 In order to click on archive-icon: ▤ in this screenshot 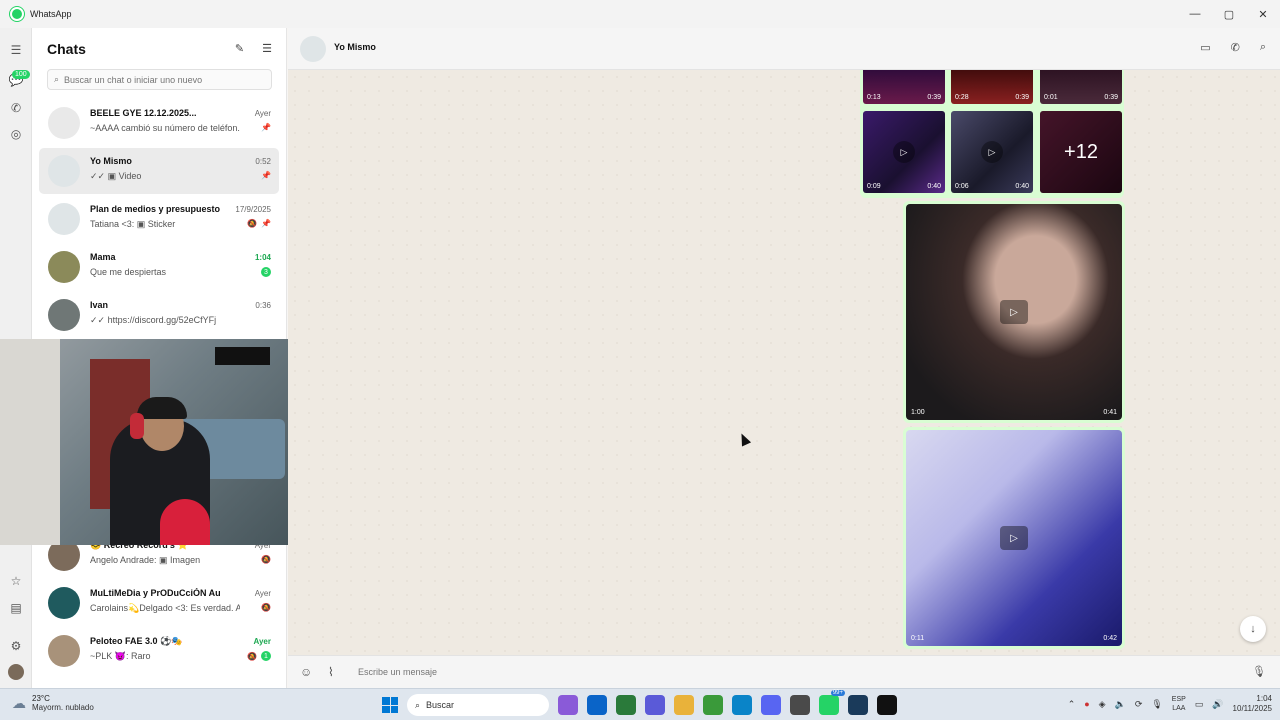, I will do `click(16, 608)`.